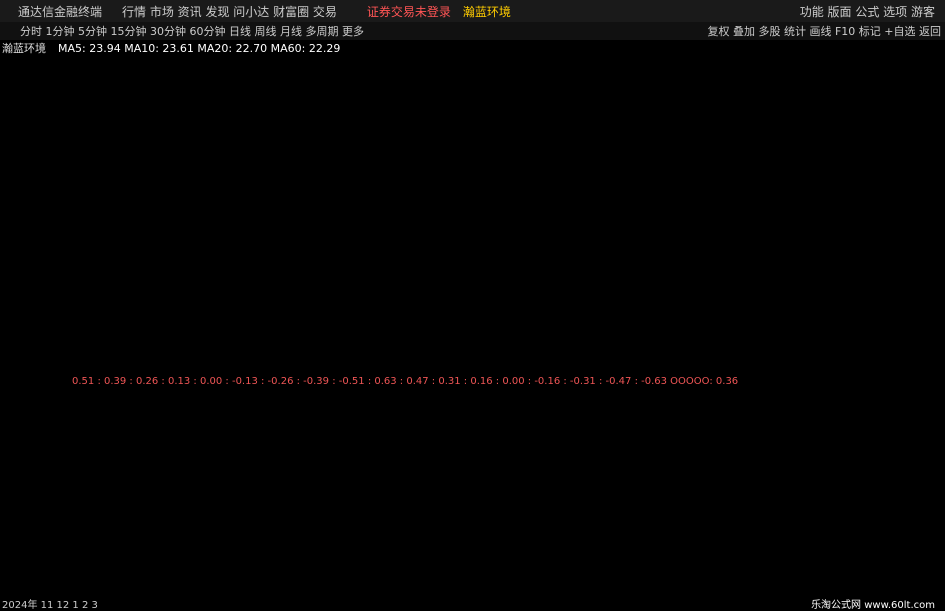 The width and height of the screenshot is (945, 611). What do you see at coordinates (873, 605) in the screenshot?
I see `watermark: 乐淘公式网 www.60lt.com` at bounding box center [873, 605].